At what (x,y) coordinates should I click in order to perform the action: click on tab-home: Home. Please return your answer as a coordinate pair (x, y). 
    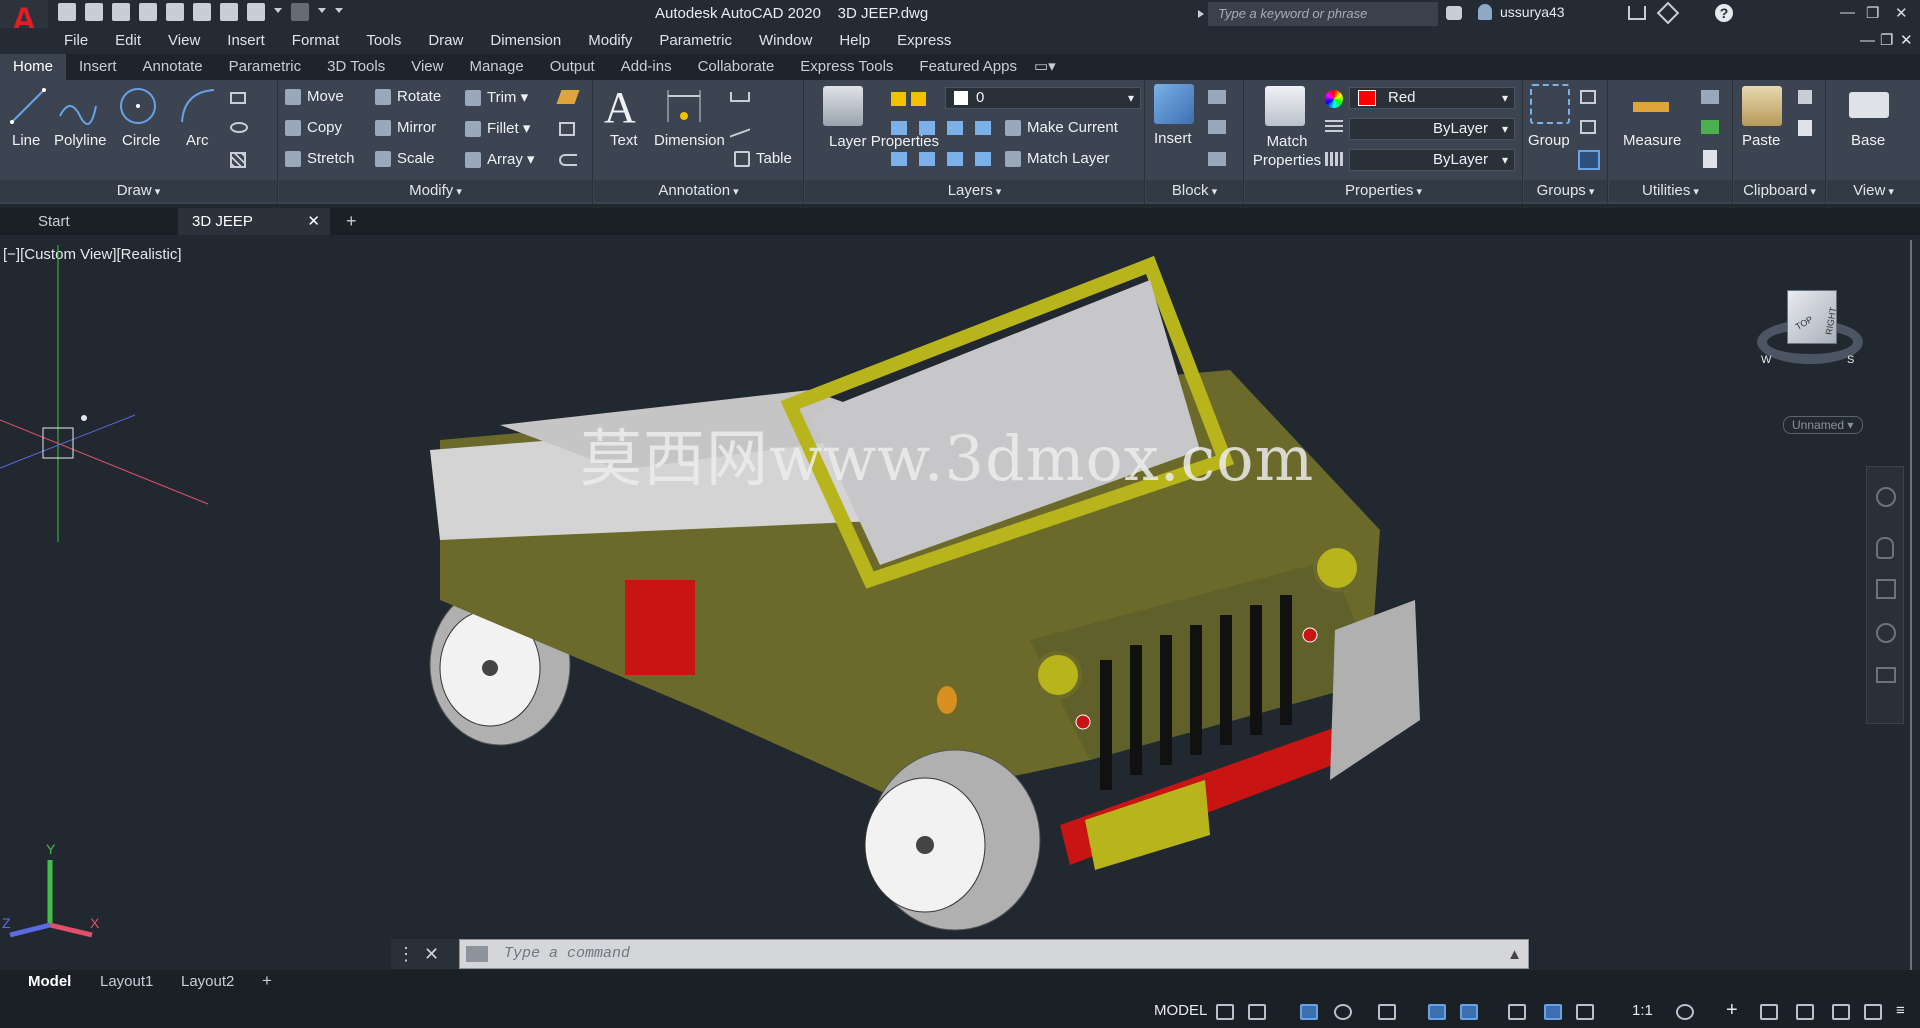
    Looking at the image, I should click on (33, 67).